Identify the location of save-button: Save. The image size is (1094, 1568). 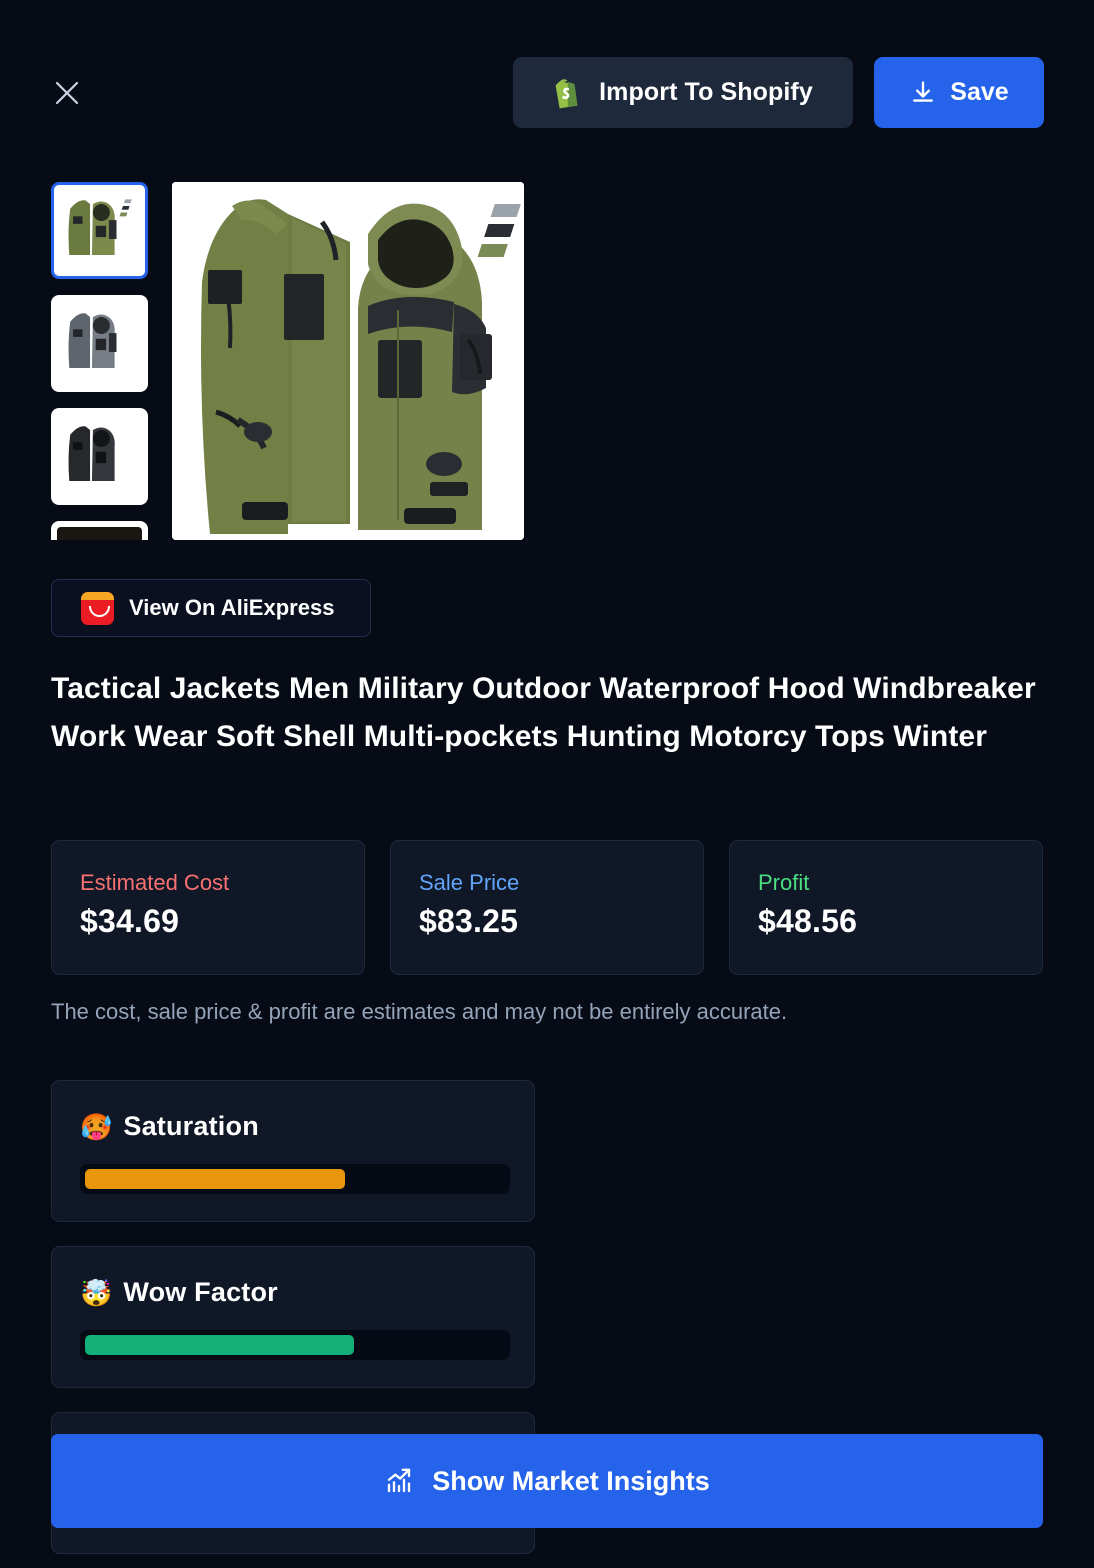
(959, 92).